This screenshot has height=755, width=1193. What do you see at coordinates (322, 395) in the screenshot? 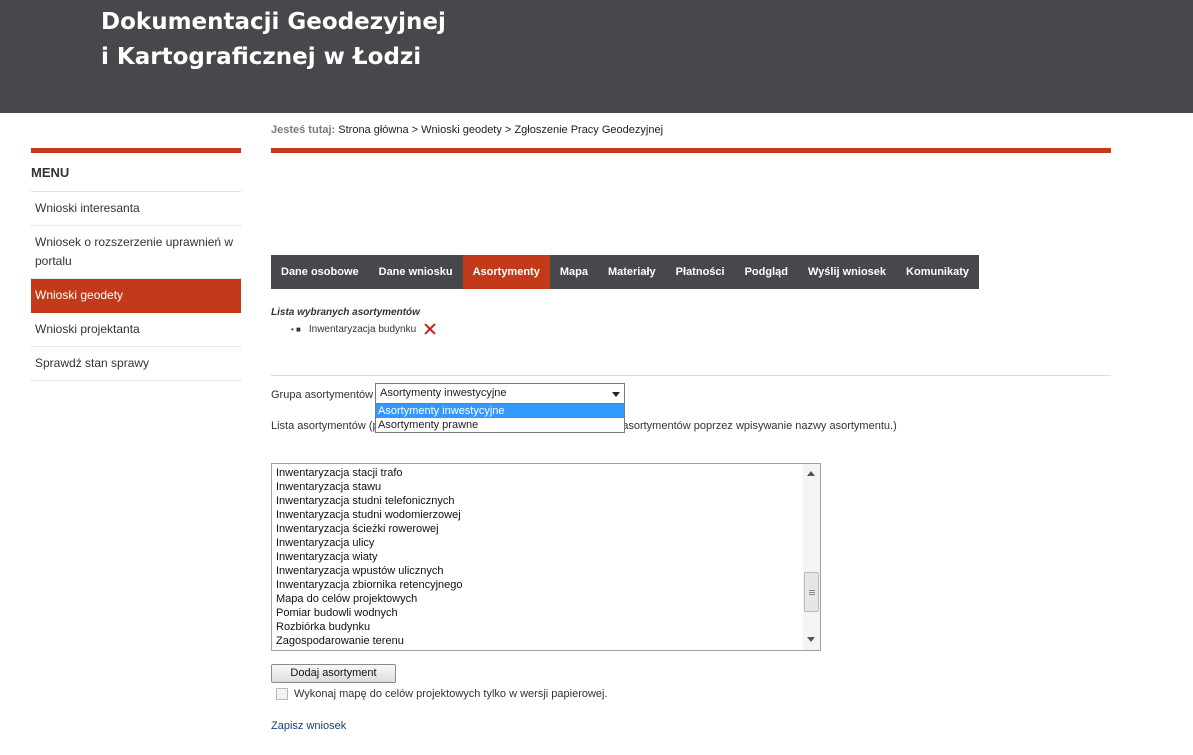
I see `group-select-label: Grupa asortymentów` at bounding box center [322, 395].